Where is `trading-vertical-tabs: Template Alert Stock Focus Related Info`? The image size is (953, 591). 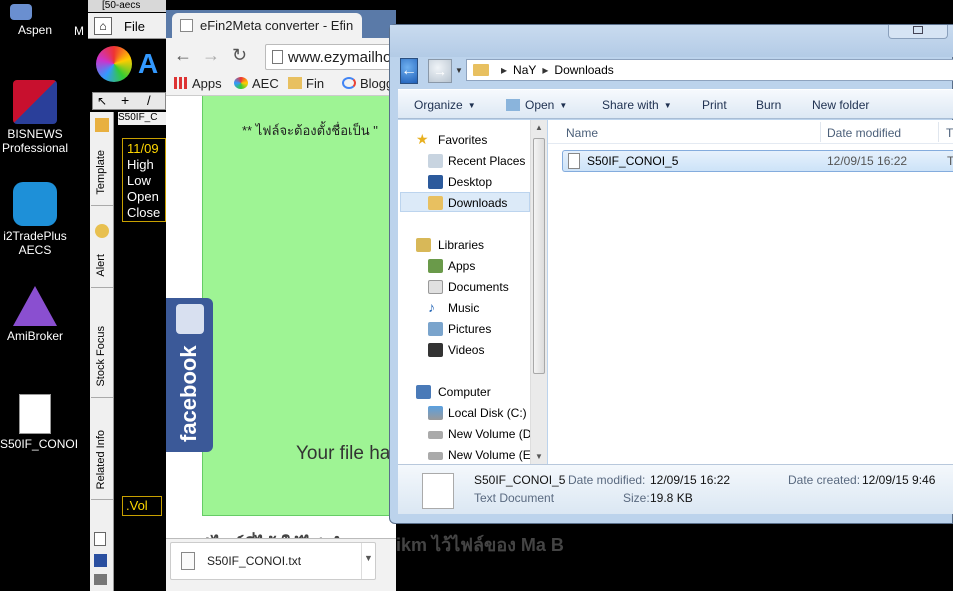 trading-vertical-tabs: Template Alert Stock Focus Related Info is located at coordinates (102, 351).